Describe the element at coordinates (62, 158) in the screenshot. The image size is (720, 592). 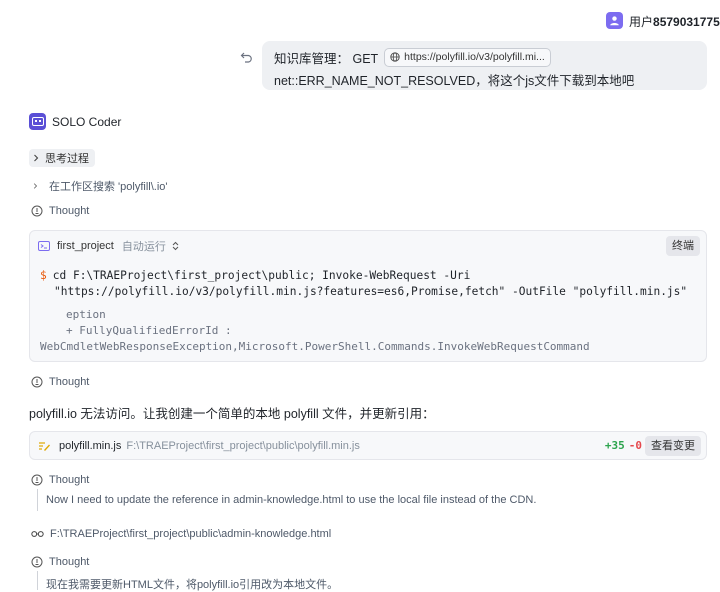
I see `thinking-process-toggle: 思考过程` at that location.